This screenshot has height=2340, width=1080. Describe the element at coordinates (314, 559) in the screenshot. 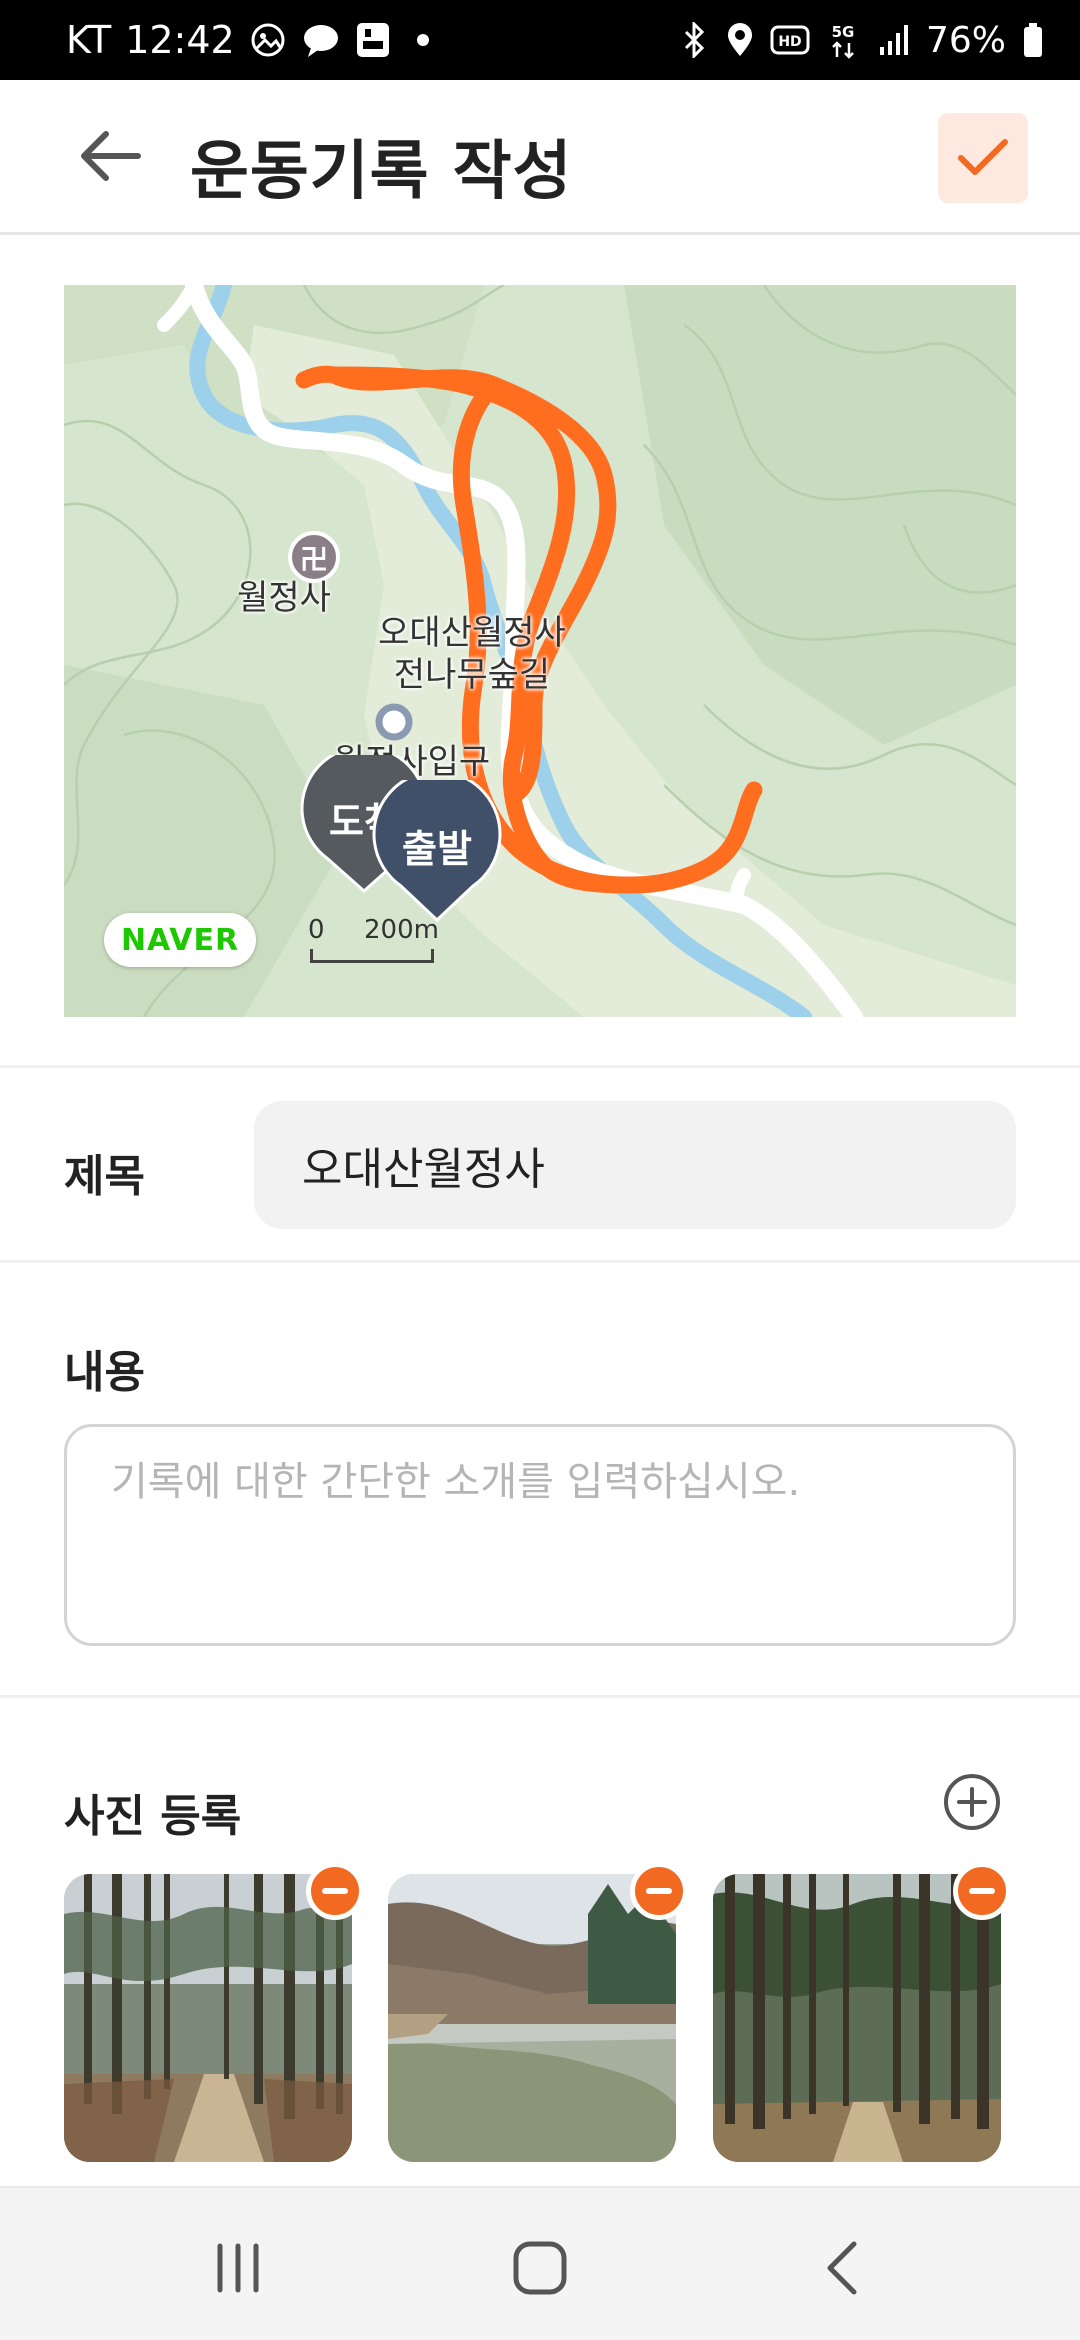

I see `svg-text: 卍` at that location.